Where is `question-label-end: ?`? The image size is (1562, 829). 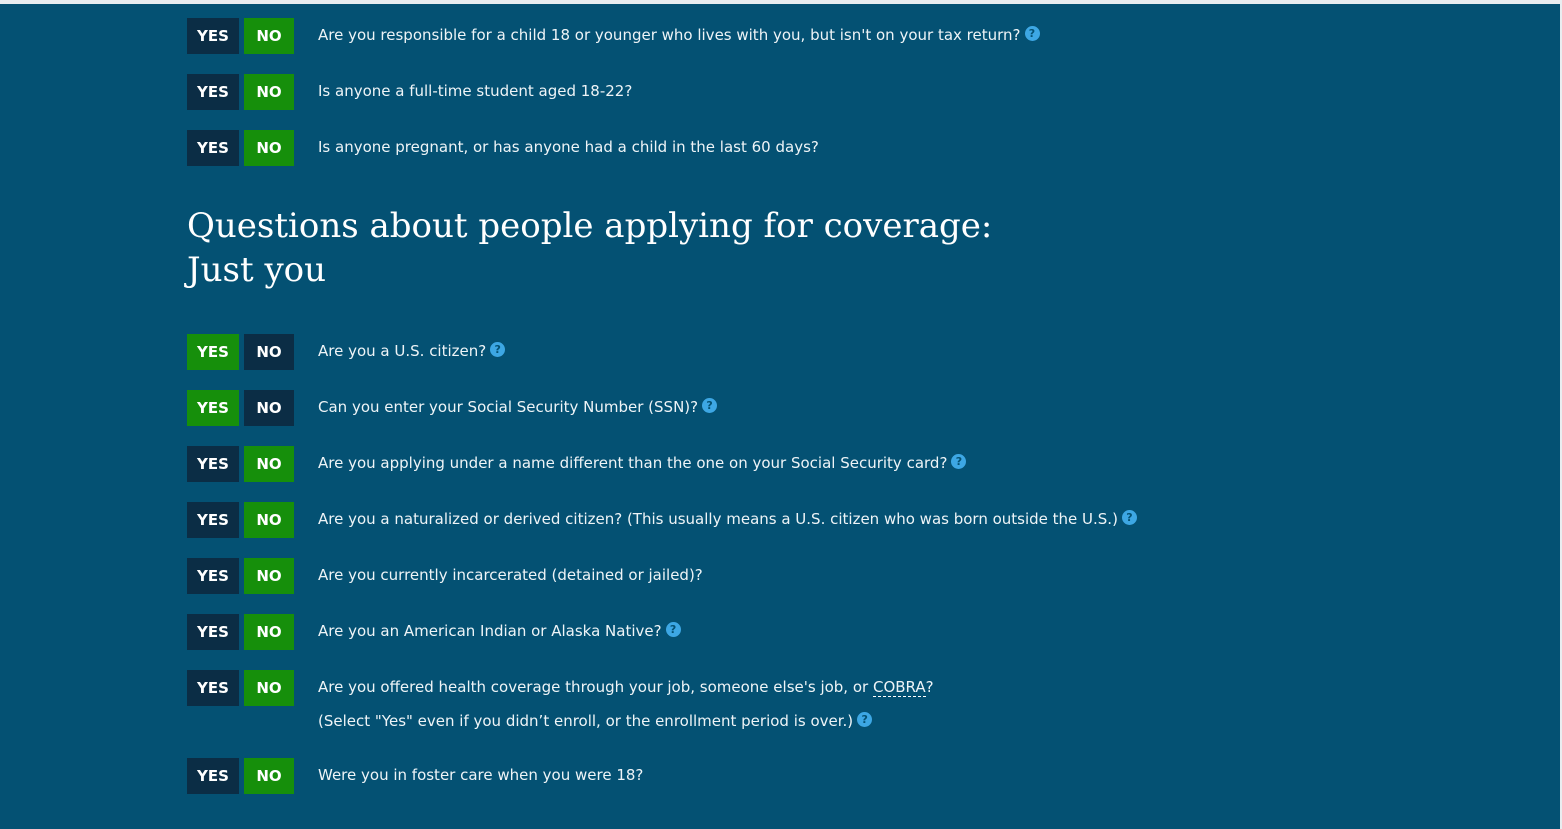
question-label-end: ? is located at coordinates (929, 687).